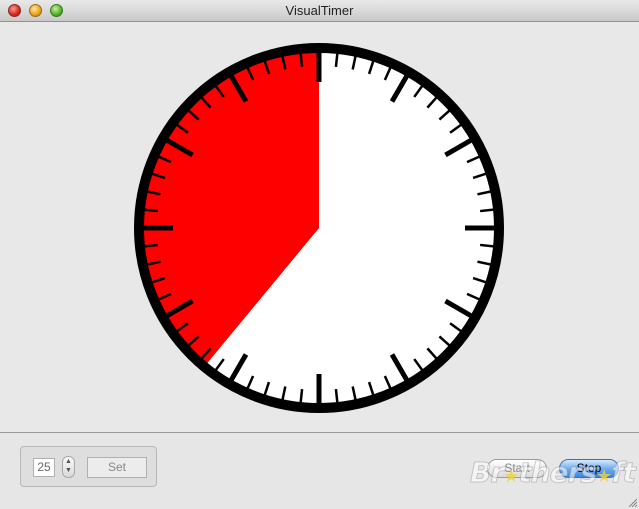  I want to click on start-button: Start, so click(517, 468).